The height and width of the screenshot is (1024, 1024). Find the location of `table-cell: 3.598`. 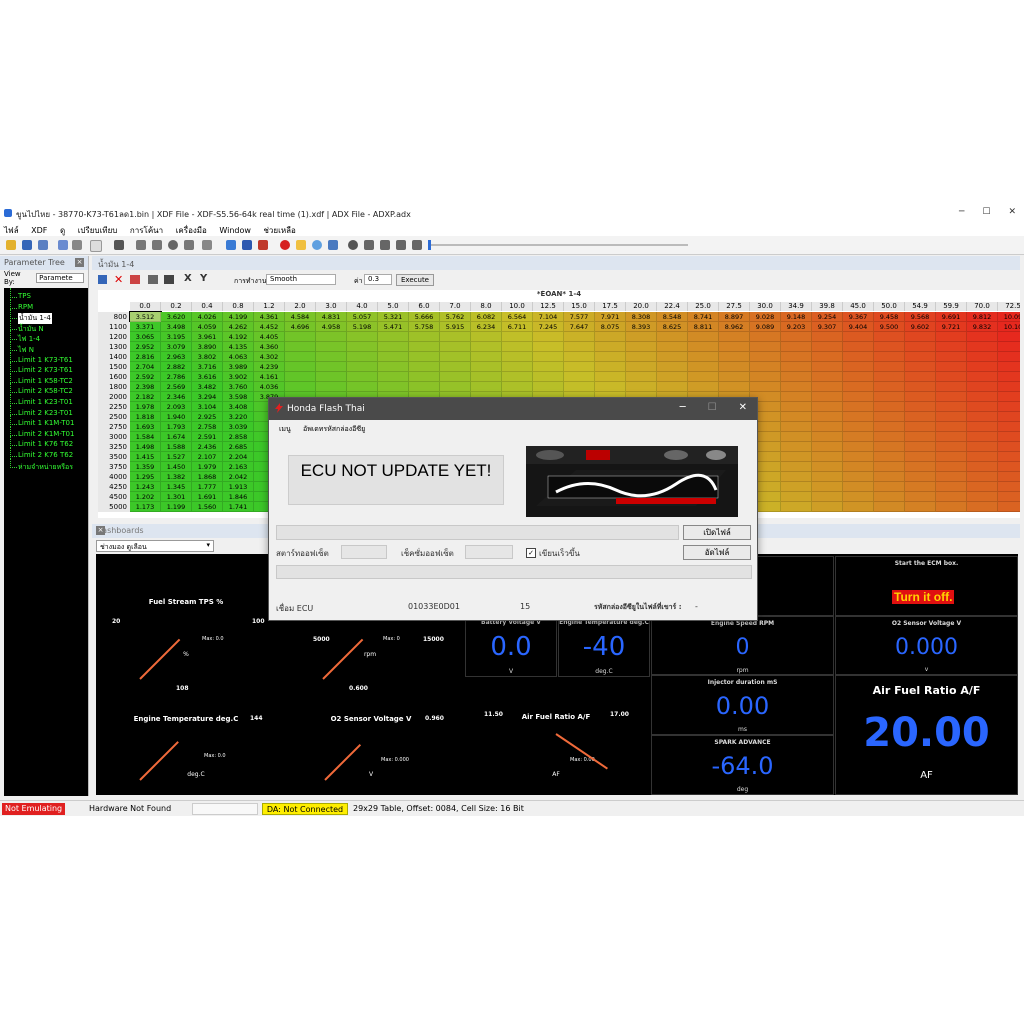

table-cell: 3.598 is located at coordinates (238, 397).